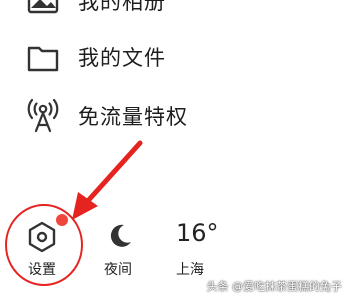  I want to click on settings-hexagon-icon, so click(42, 237).